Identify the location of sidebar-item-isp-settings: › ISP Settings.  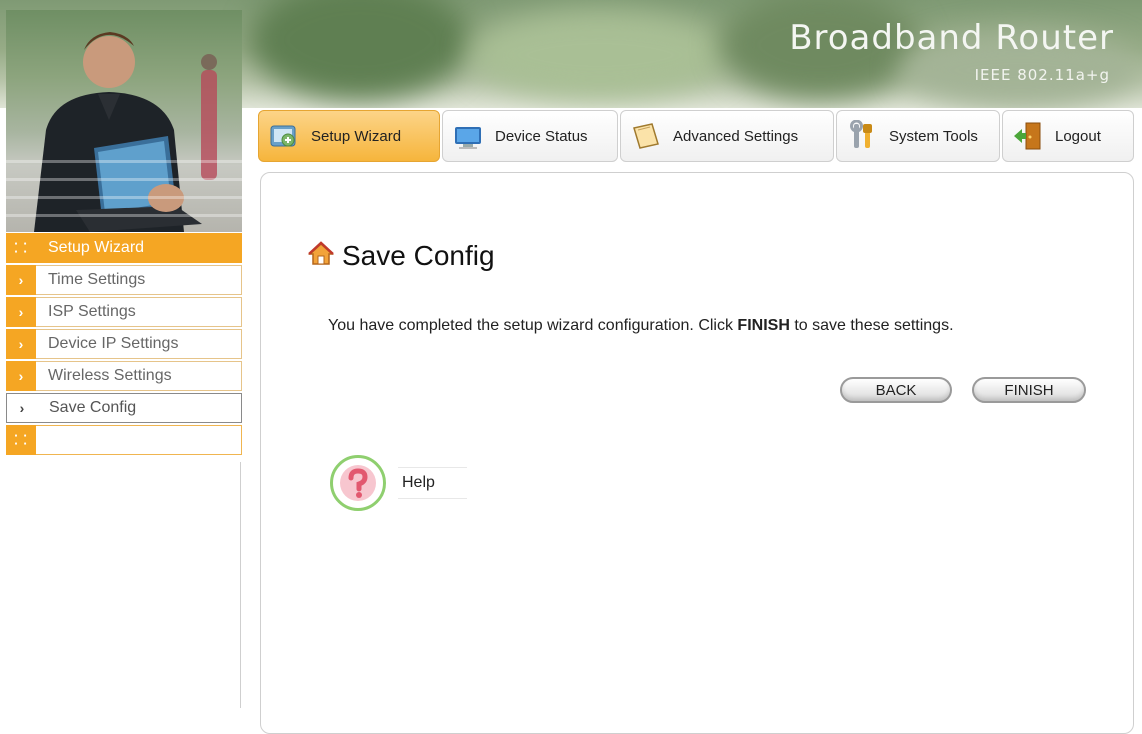
(124, 312).